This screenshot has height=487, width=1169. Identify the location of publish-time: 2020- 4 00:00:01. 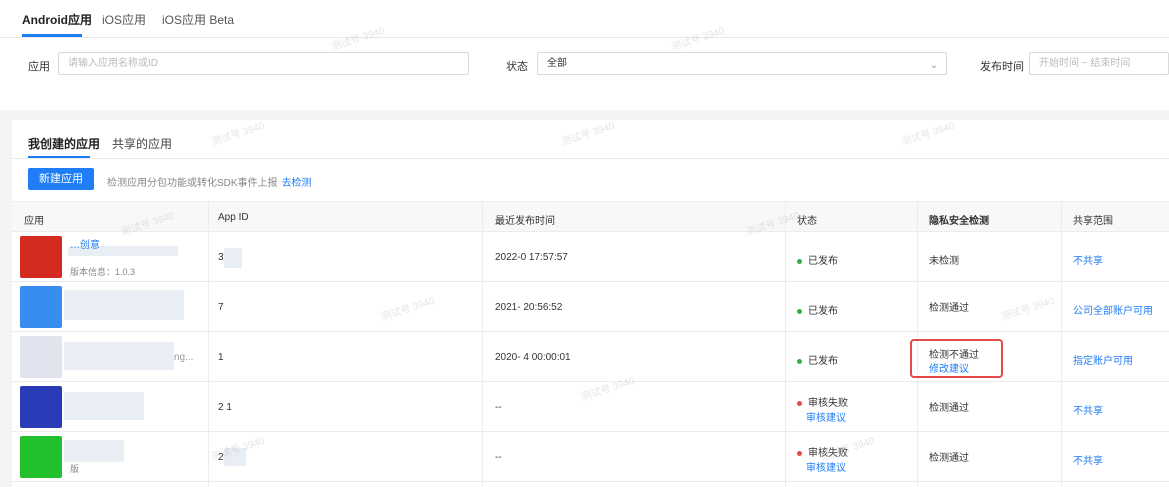
(533, 357).